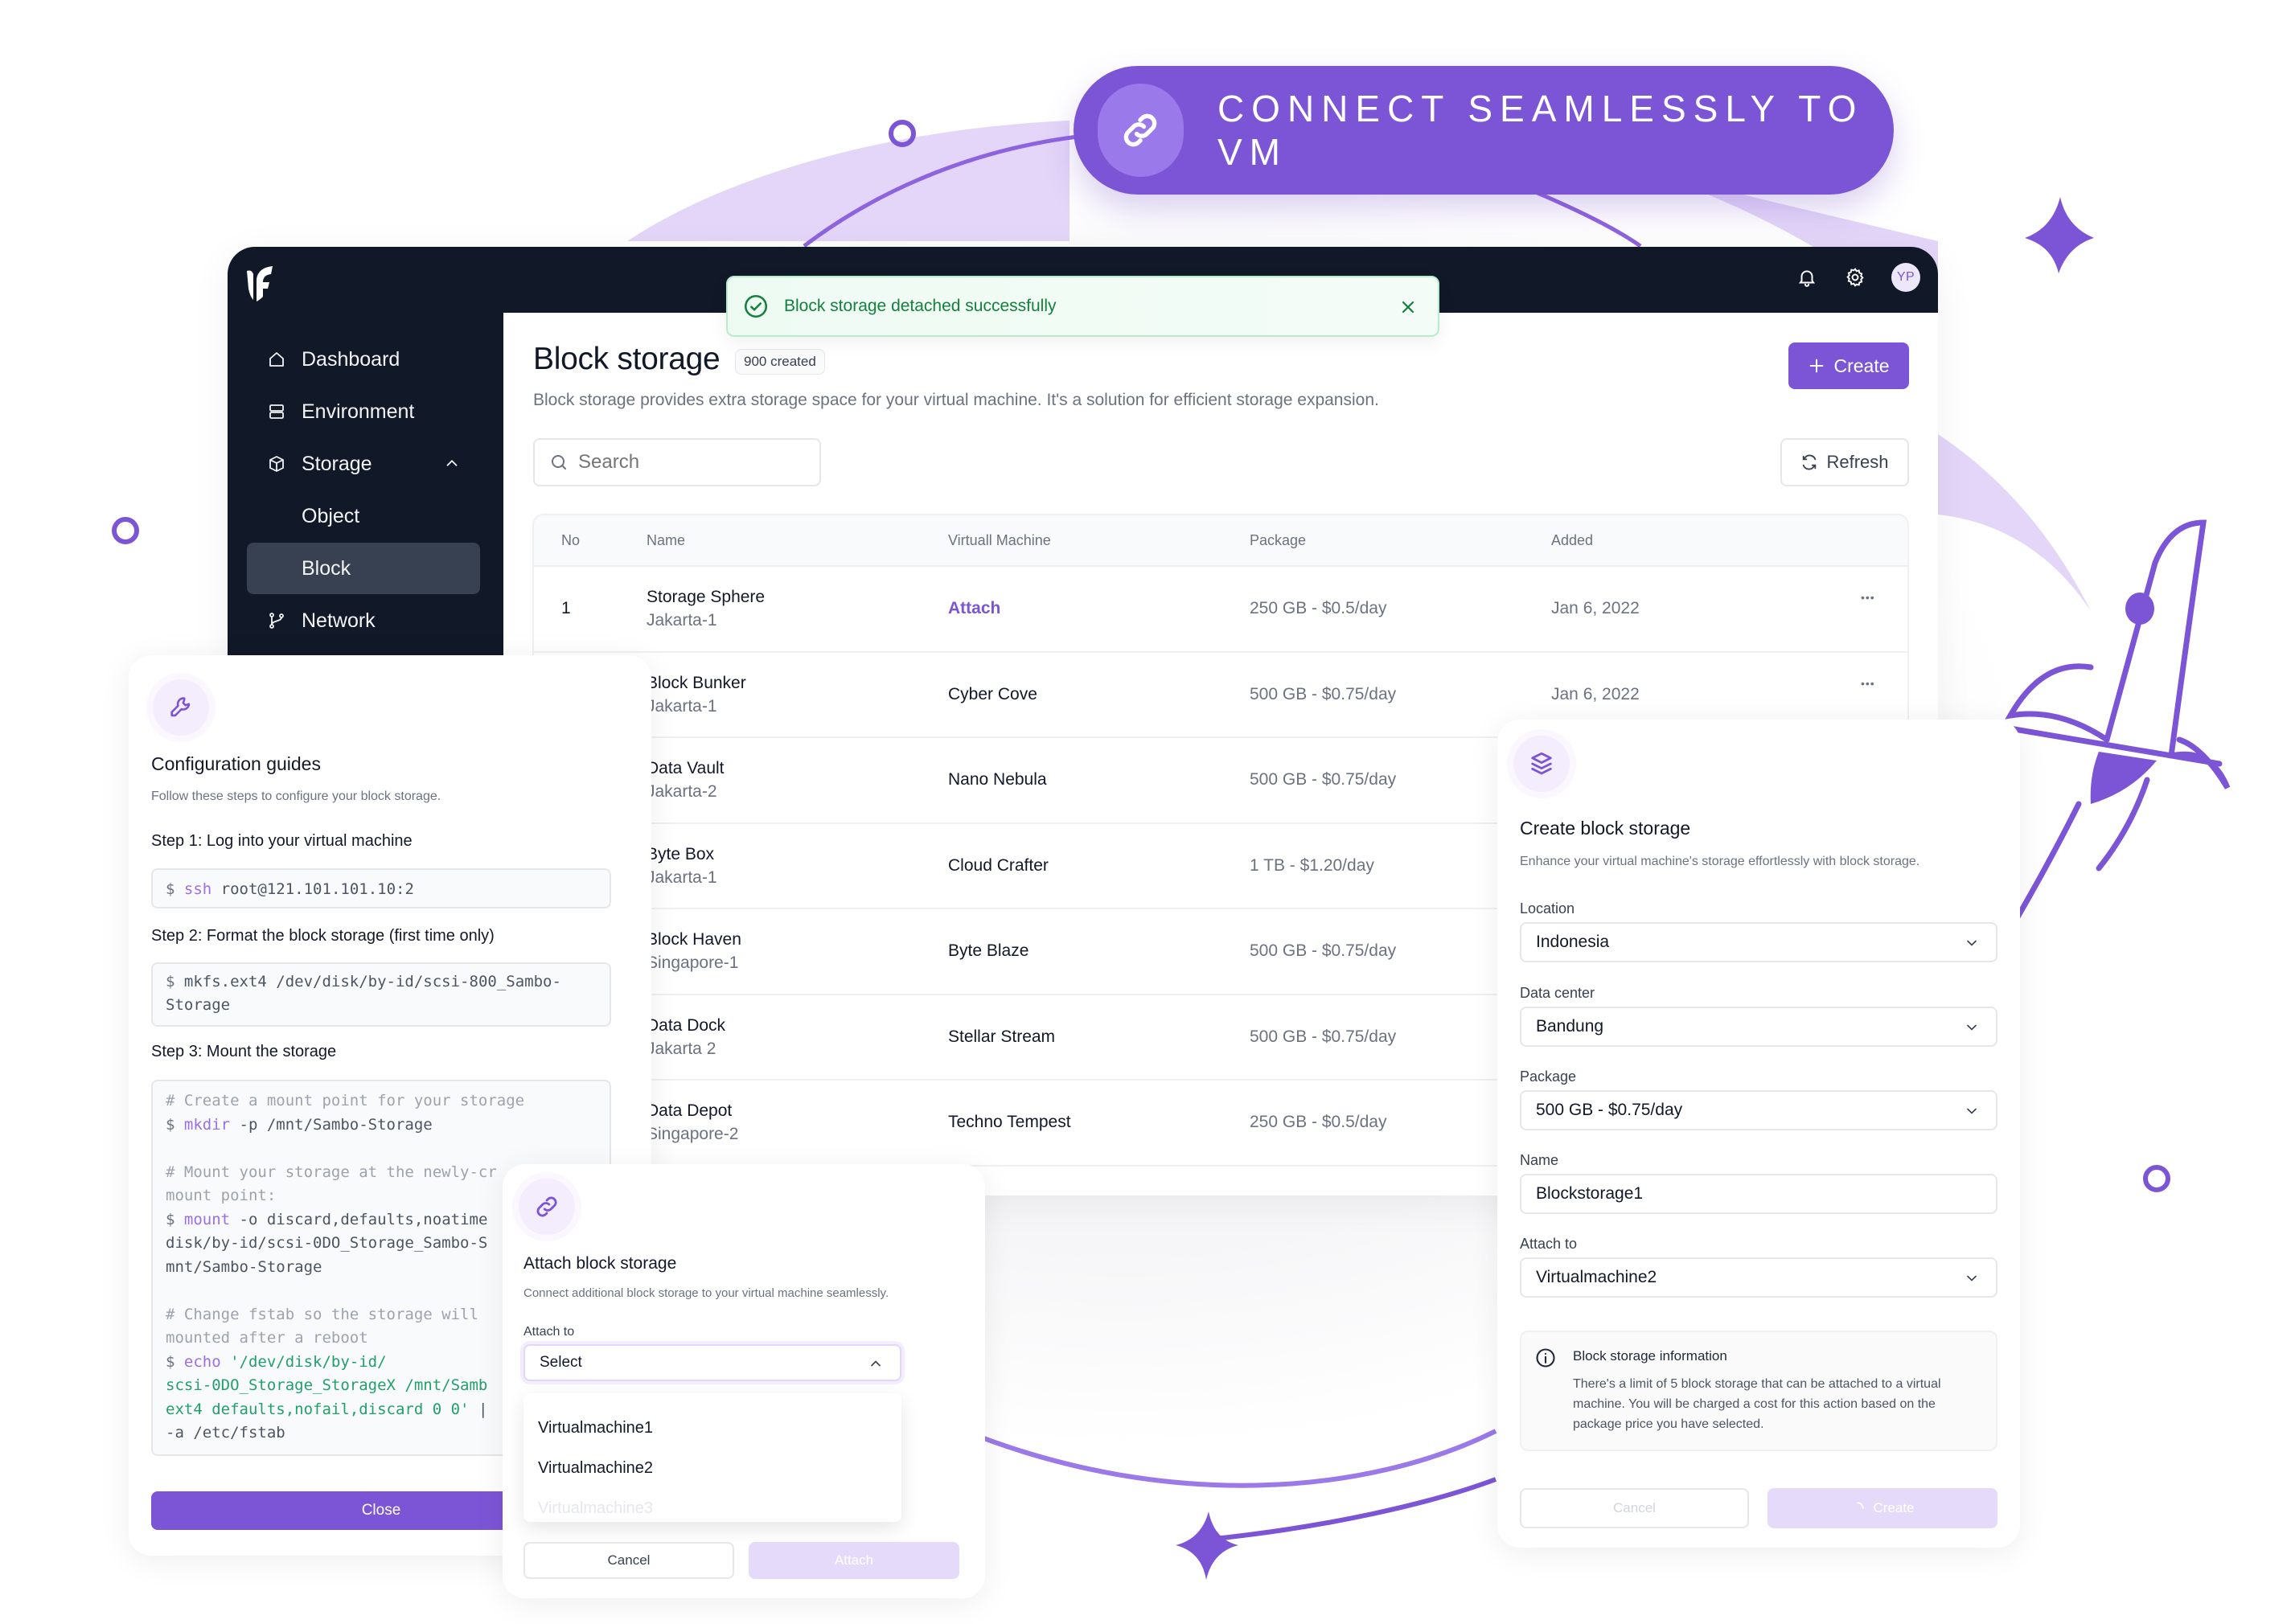  I want to click on sidebar-item-environment: Environment, so click(363, 412).